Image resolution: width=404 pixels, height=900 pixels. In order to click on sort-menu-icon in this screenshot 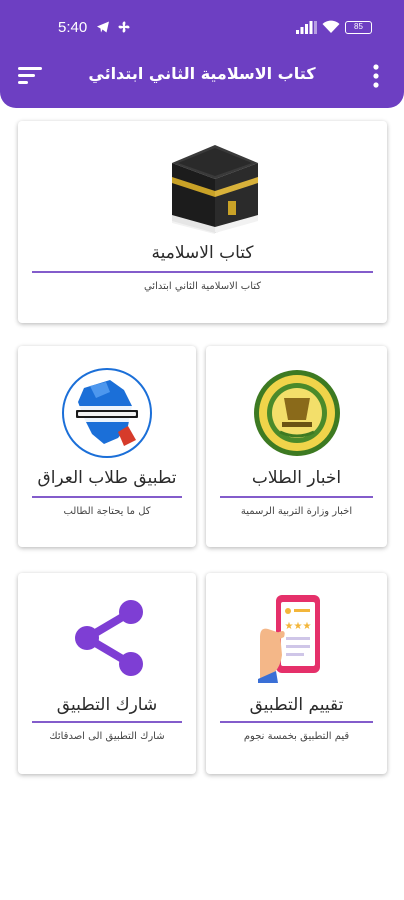, I will do `click(30, 75)`.